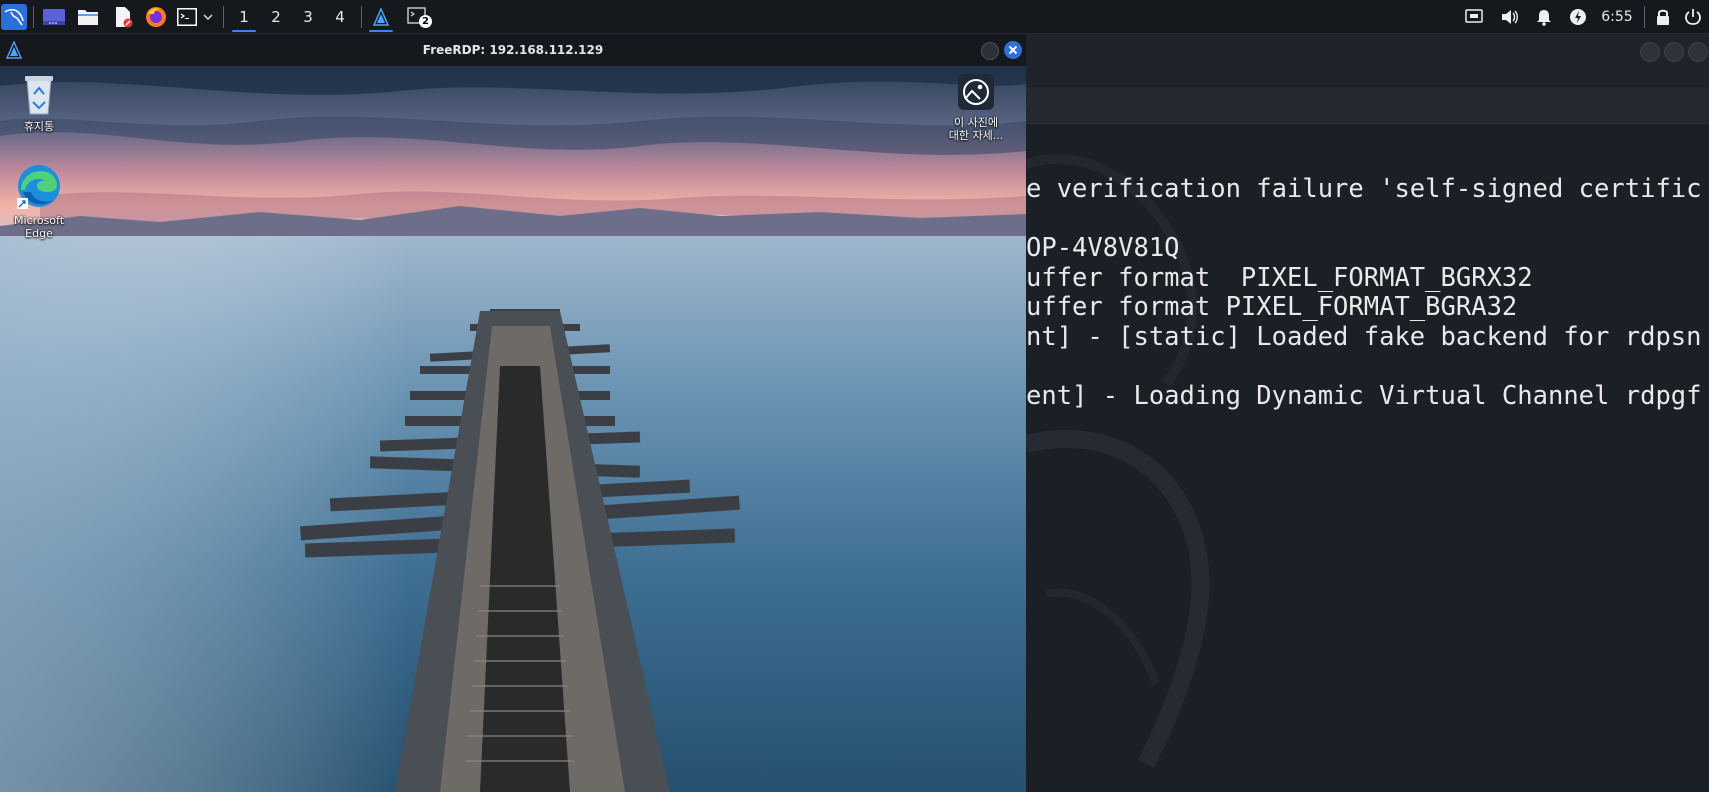  I want to click on microsoft-edge-icon, so click(38, 187).